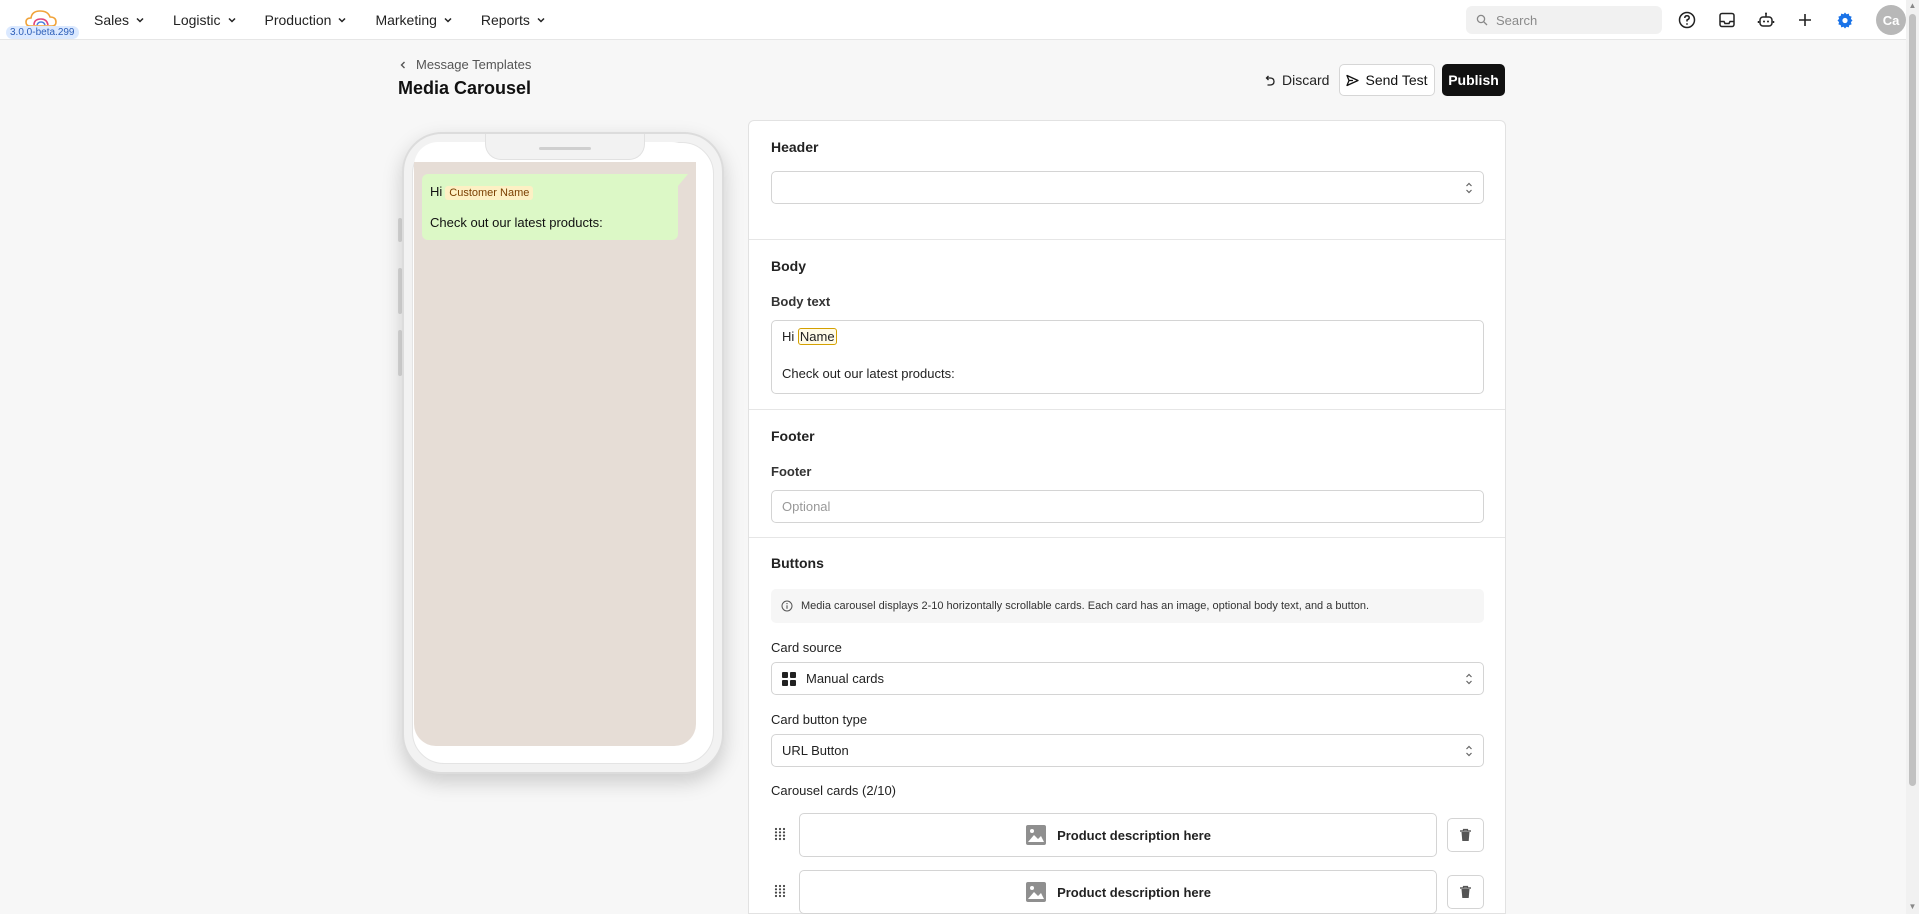 The image size is (1919, 914). Describe the element at coordinates (1127, 506) in the screenshot. I see `footer-input: Optional` at that location.